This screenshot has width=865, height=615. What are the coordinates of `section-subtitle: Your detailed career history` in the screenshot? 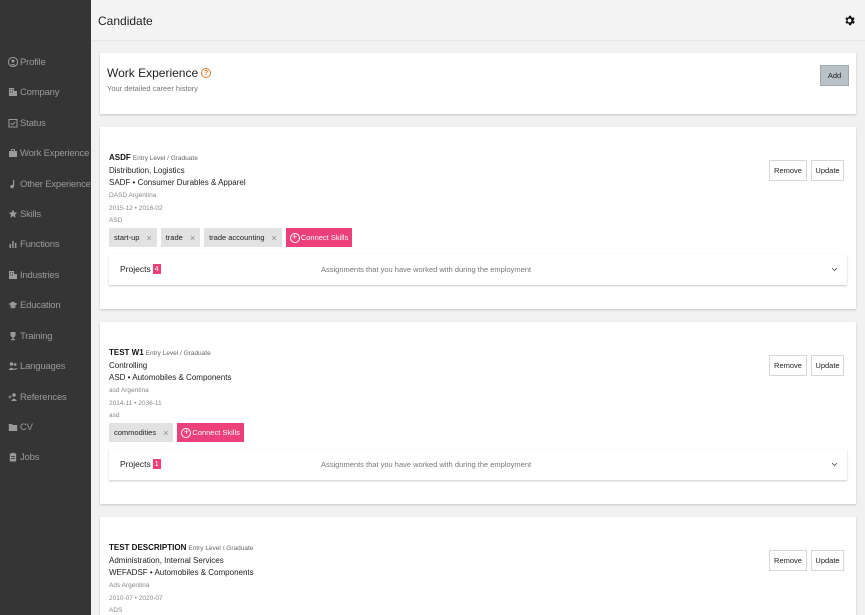 It's located at (153, 88).